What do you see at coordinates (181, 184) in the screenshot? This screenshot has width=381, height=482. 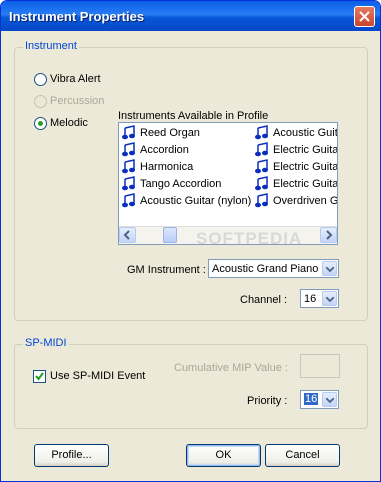 I see `list-item-label: Tango Accordion` at bounding box center [181, 184].